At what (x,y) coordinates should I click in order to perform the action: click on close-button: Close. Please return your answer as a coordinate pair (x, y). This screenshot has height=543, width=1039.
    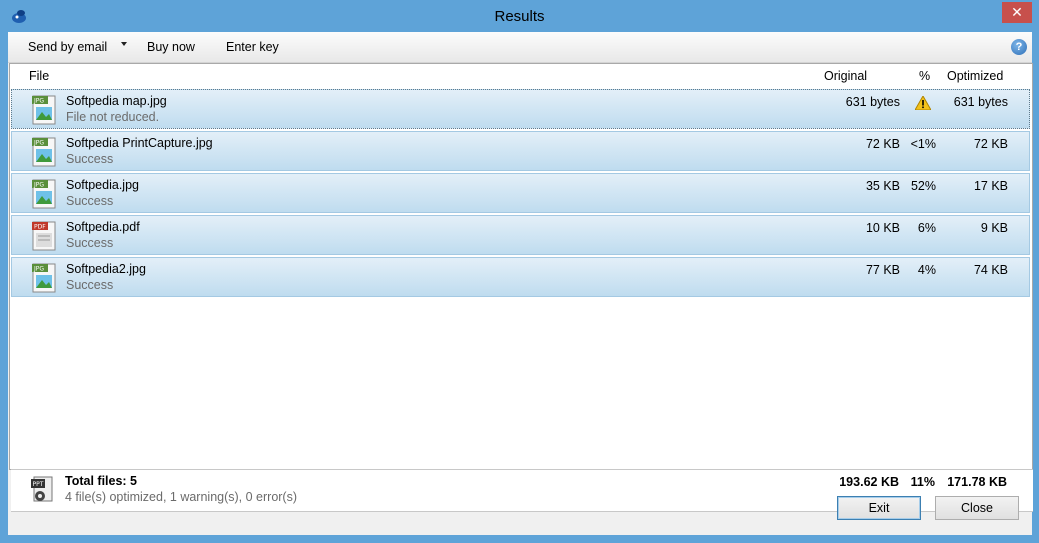
    Looking at the image, I should click on (977, 508).